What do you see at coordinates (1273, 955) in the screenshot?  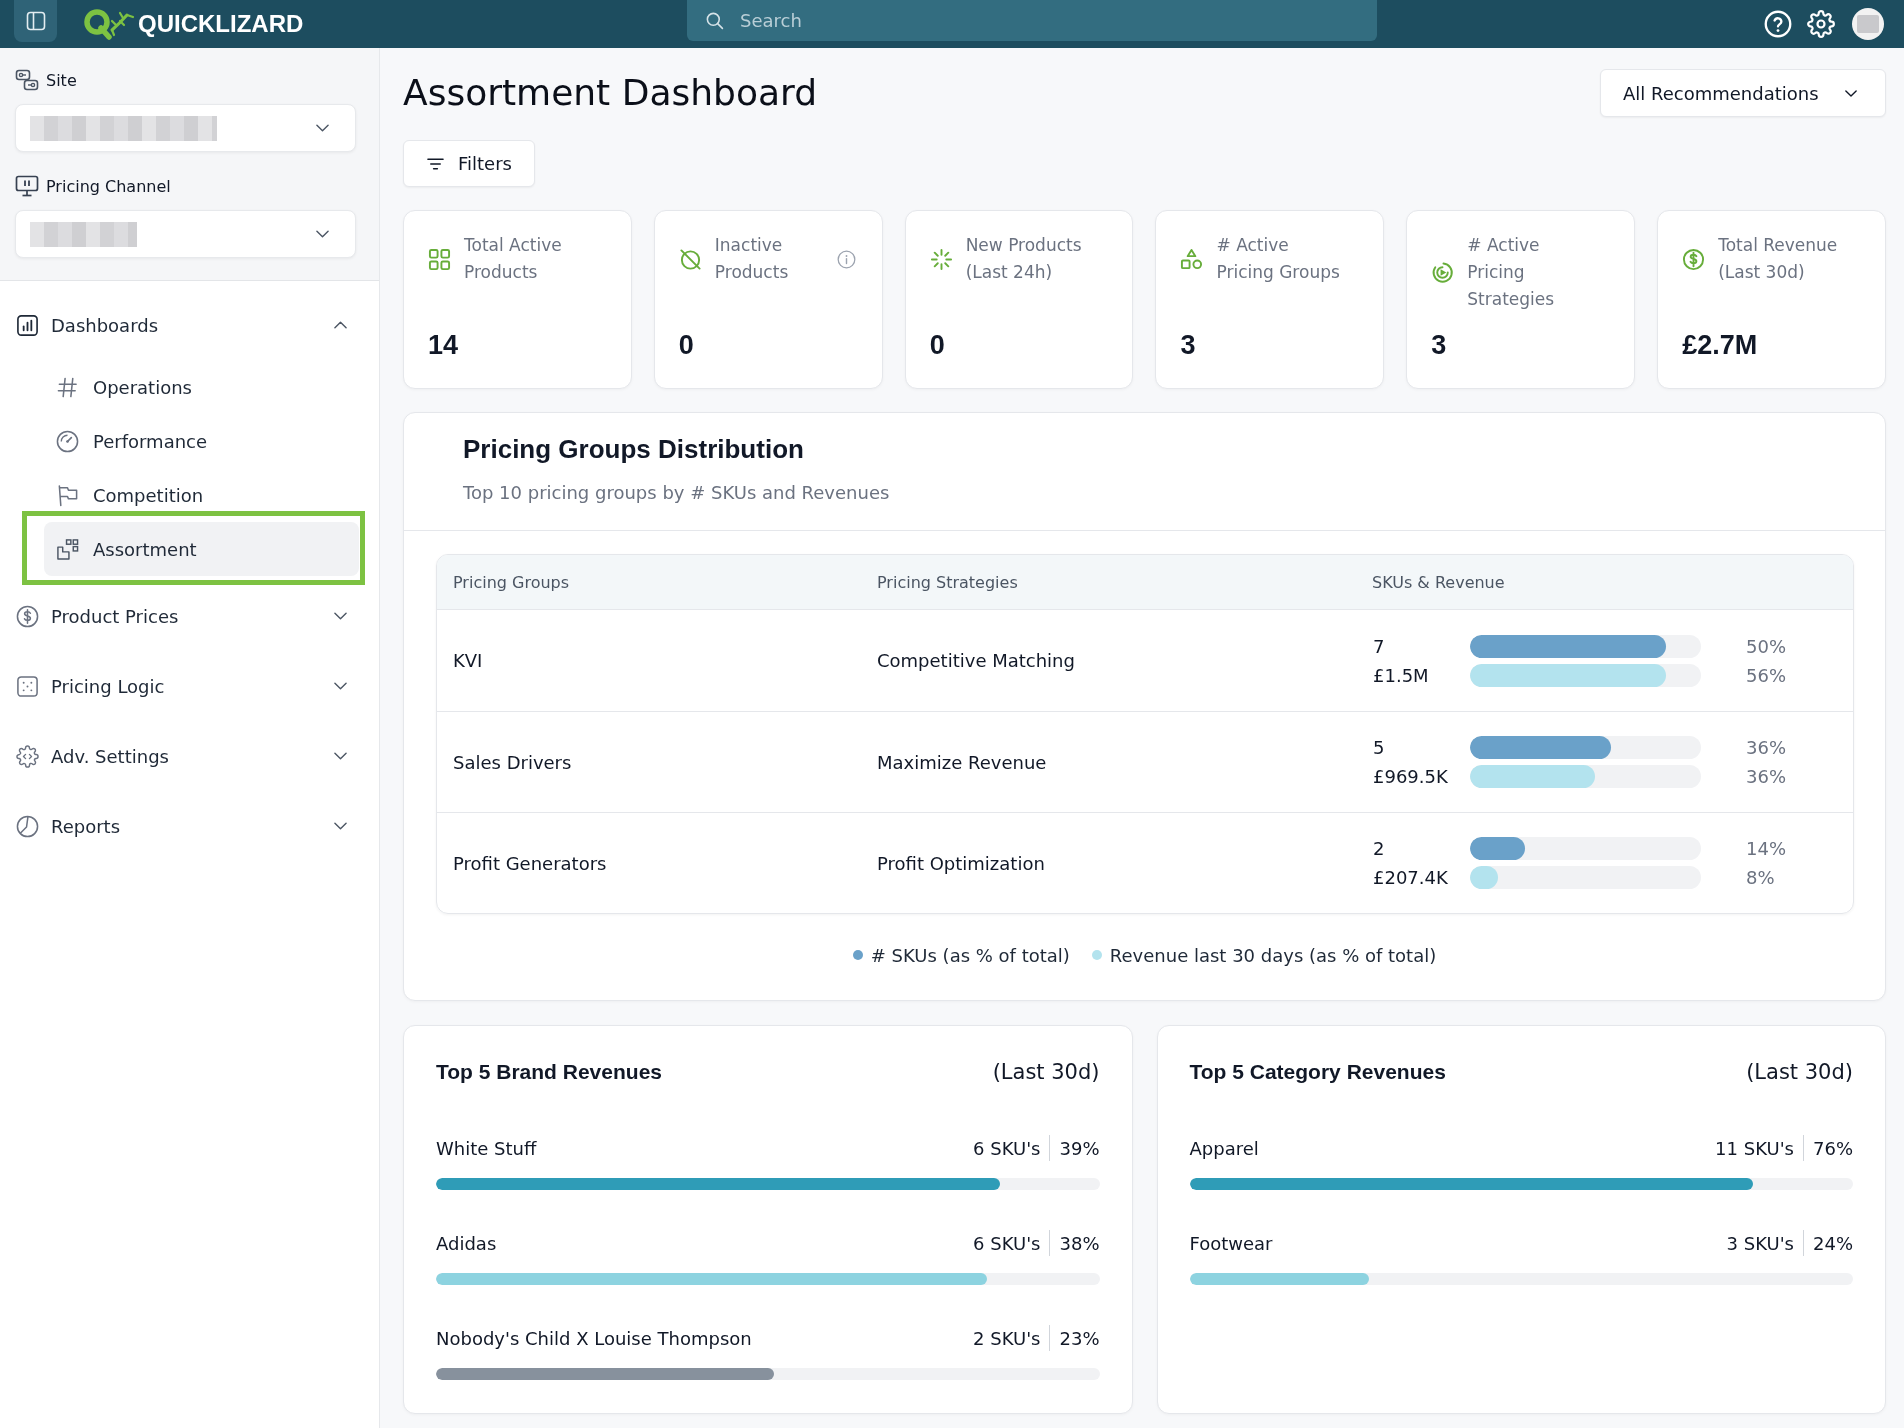 I see `legend-label: Revenue last 30 days (as % of total)` at bounding box center [1273, 955].